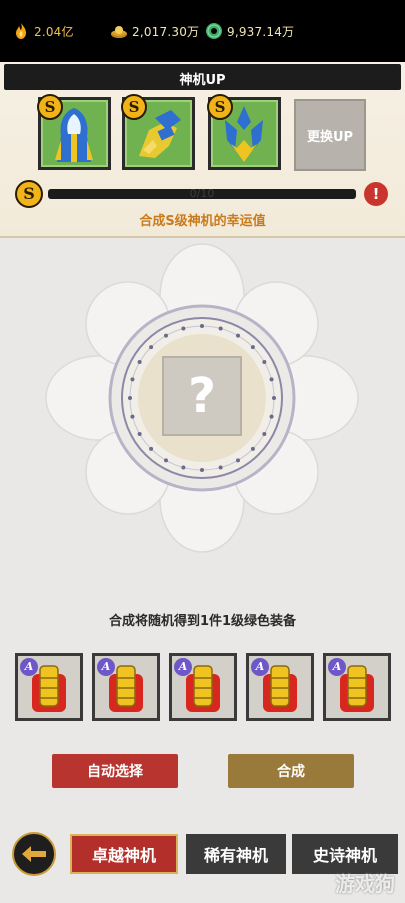 The image size is (405, 903). I want to click on watermark-logo: 游戏狗, so click(365, 884).